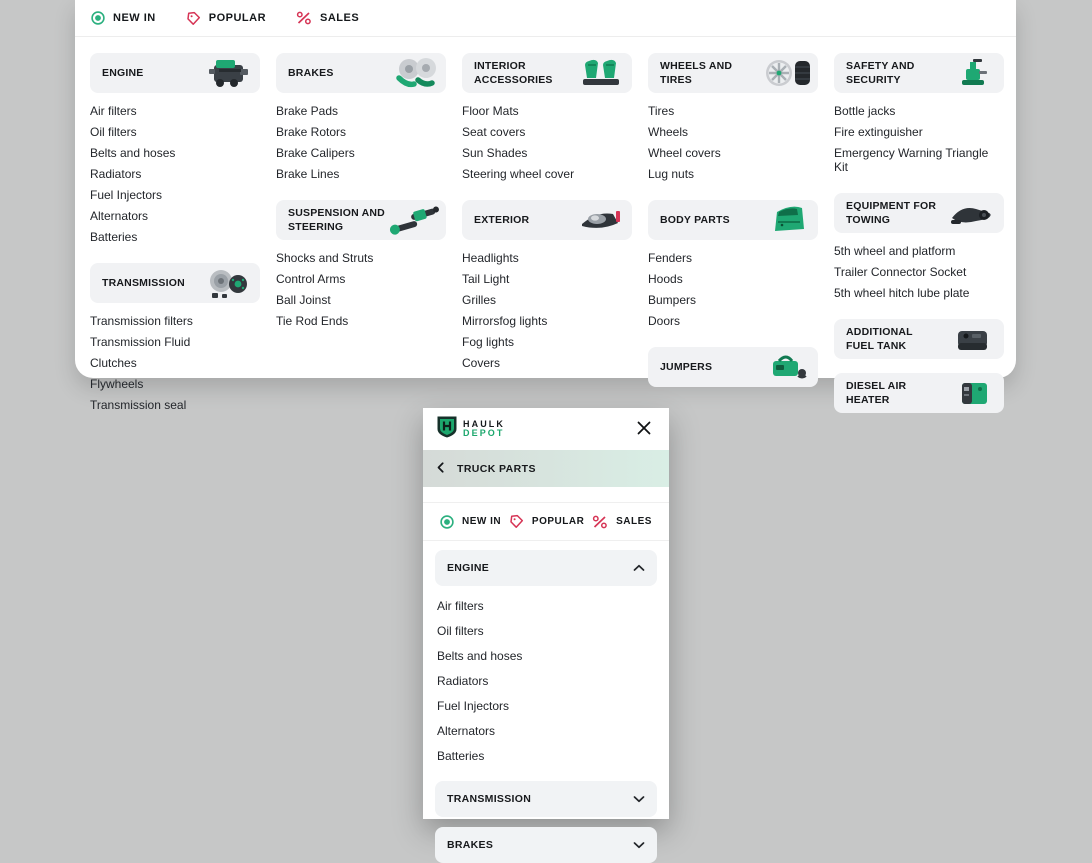 This screenshot has height=863, width=1092. Describe the element at coordinates (414, 73) in the screenshot. I see `brakes-photo-icon` at that location.